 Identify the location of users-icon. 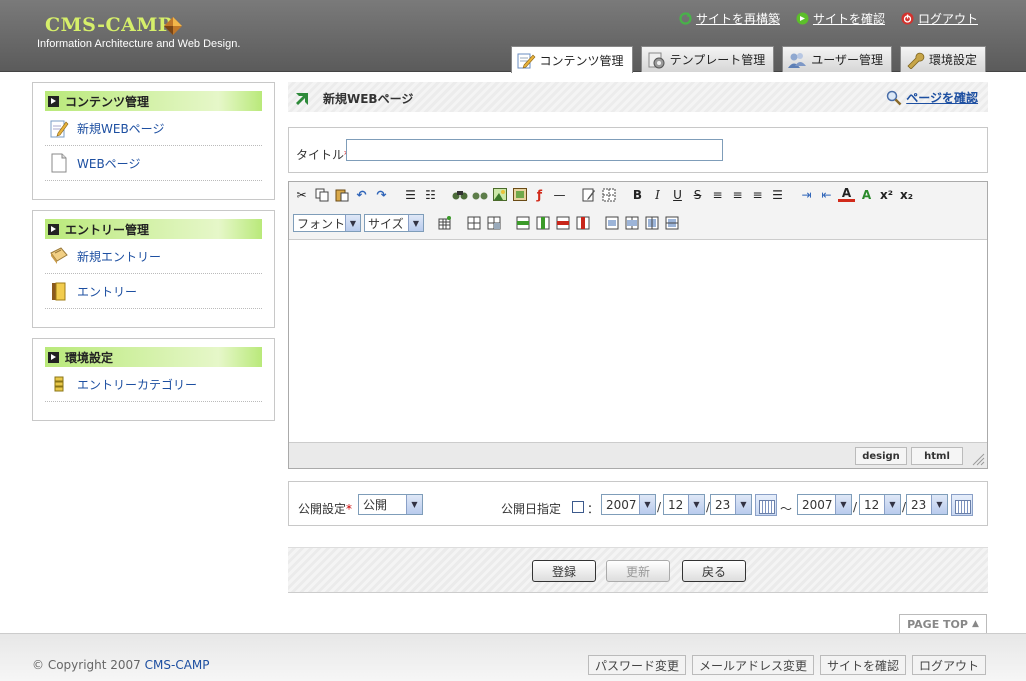
(797, 60).